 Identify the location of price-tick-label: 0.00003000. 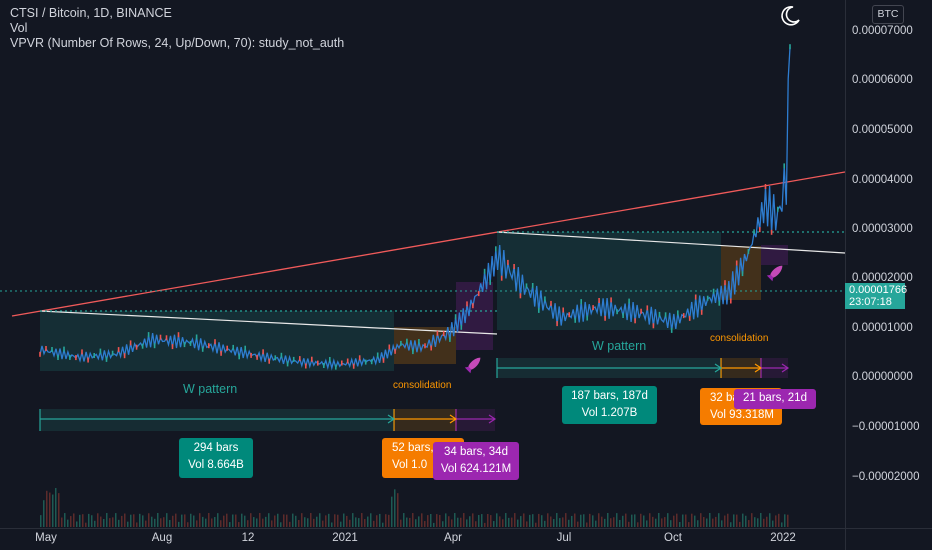
(882, 229).